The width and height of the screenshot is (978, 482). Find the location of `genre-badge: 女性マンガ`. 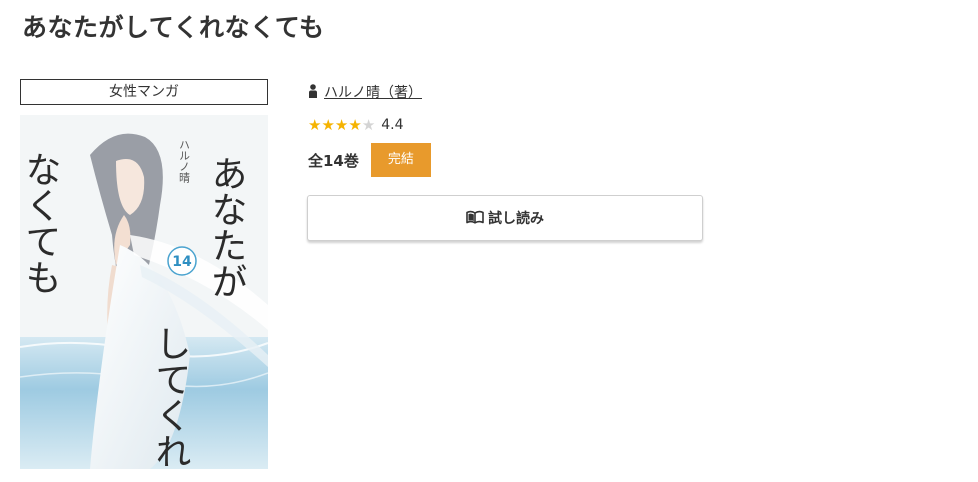

genre-badge: 女性マンガ is located at coordinates (144, 92).